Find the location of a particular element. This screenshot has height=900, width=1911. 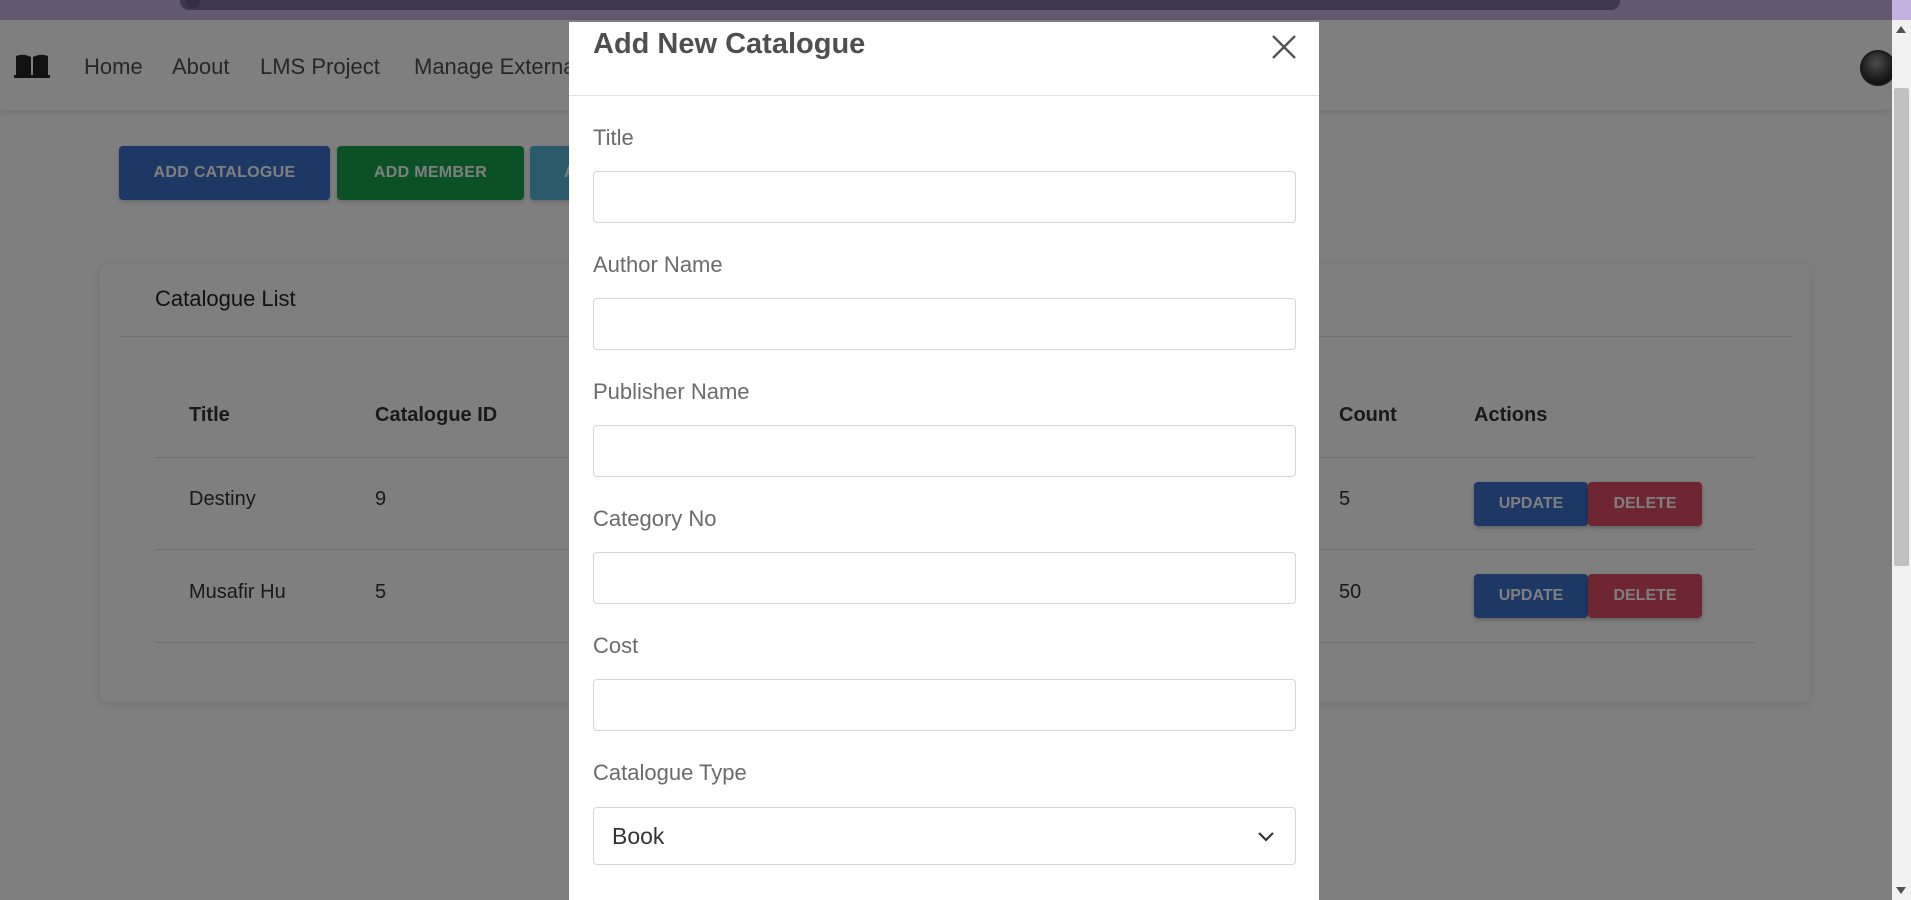

category-no-label: Category No is located at coordinates (655, 518).